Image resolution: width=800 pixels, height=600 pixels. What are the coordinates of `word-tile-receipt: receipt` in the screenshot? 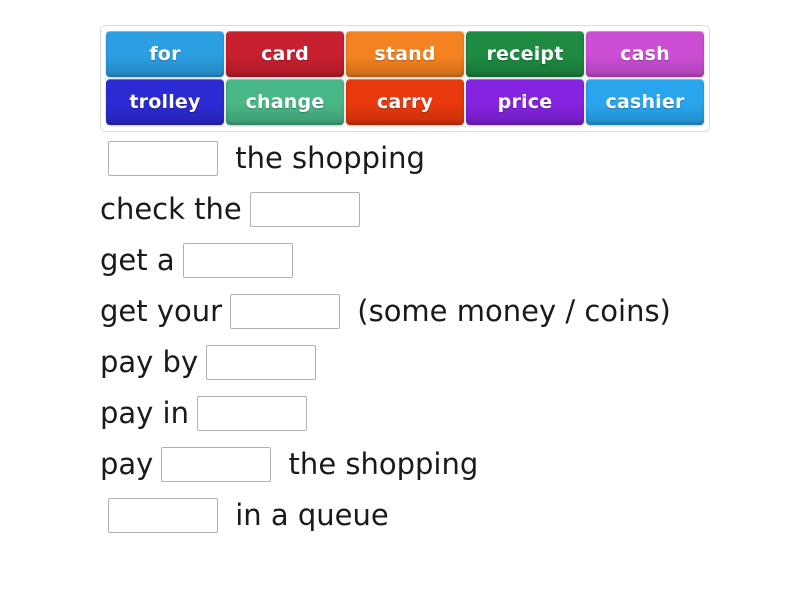 It's located at (525, 54).